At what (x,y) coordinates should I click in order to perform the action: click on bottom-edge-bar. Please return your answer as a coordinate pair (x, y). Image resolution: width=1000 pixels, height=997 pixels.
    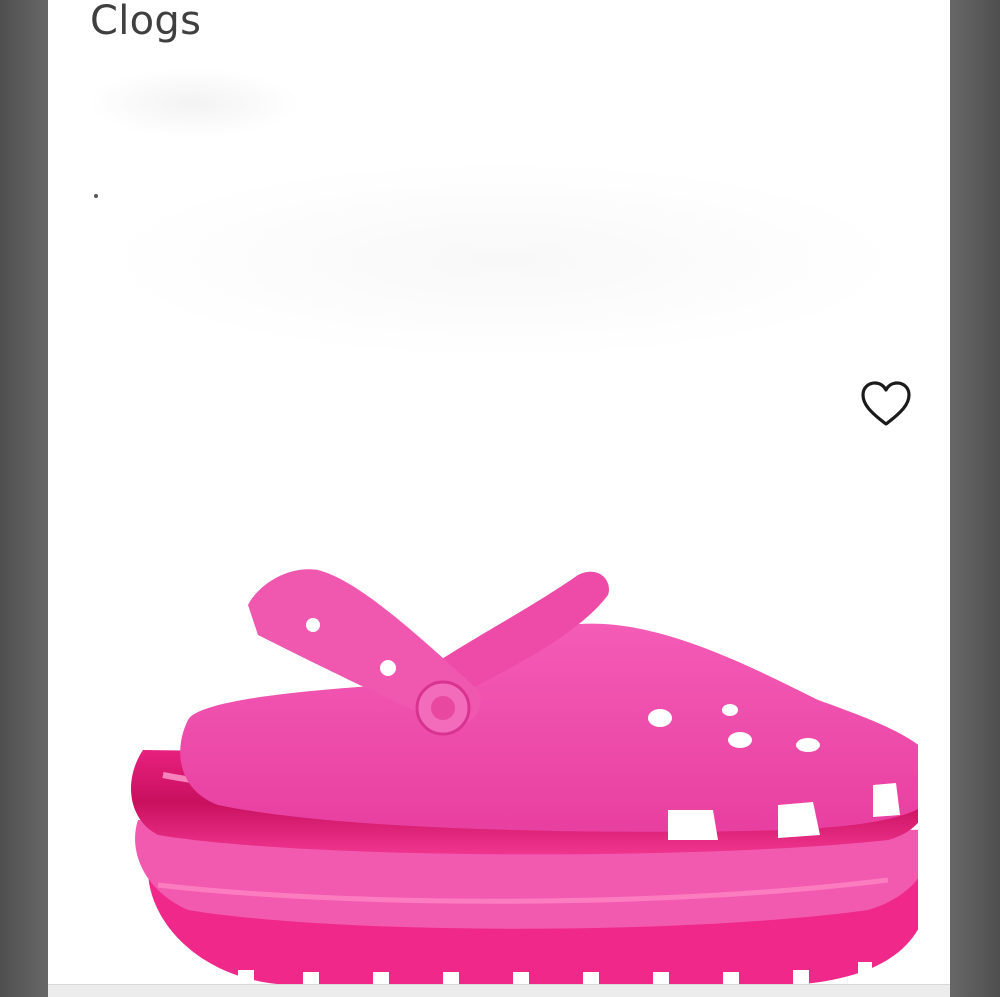
    Looking at the image, I should click on (499, 990).